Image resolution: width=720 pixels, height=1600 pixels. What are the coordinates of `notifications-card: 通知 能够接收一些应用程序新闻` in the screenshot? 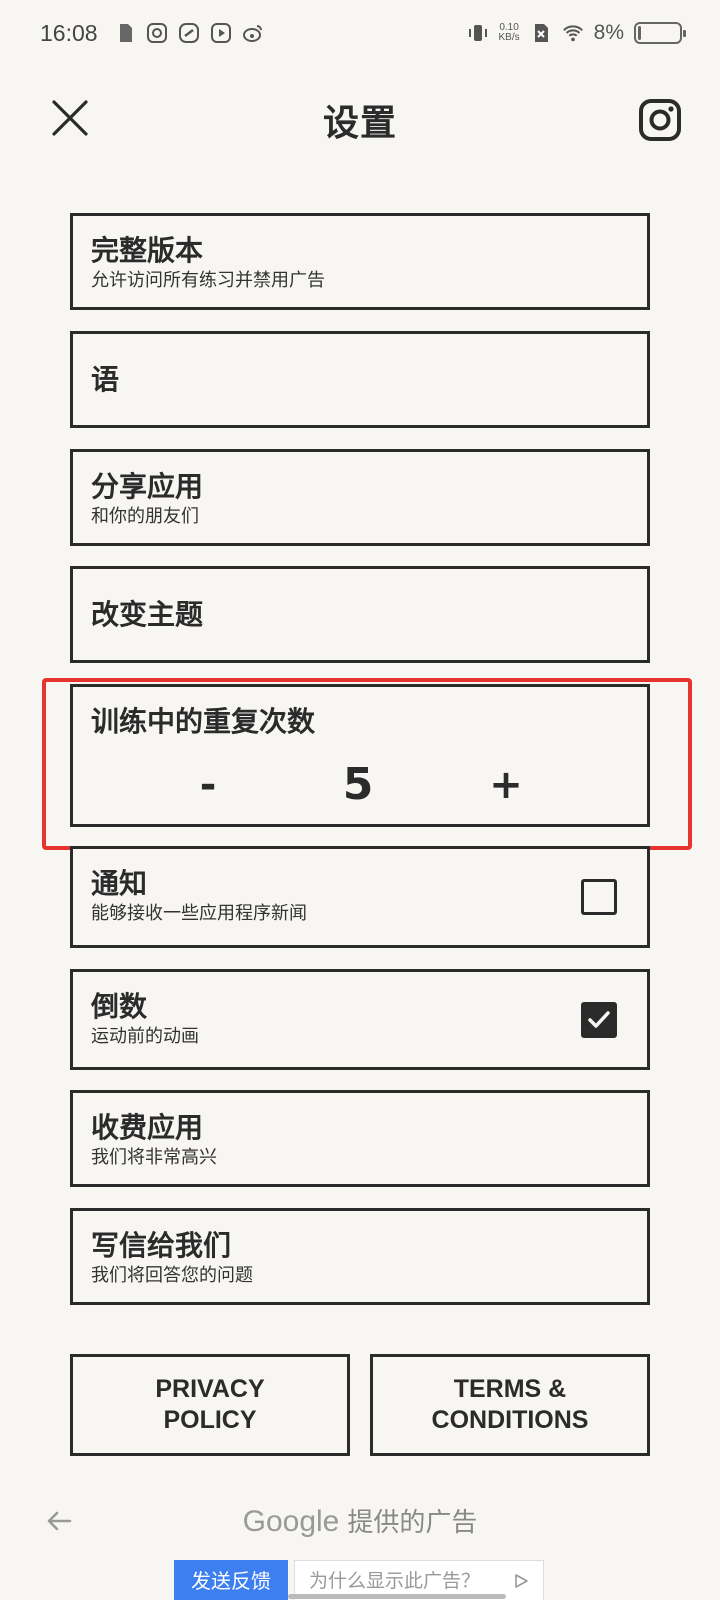 It's located at (360, 897).